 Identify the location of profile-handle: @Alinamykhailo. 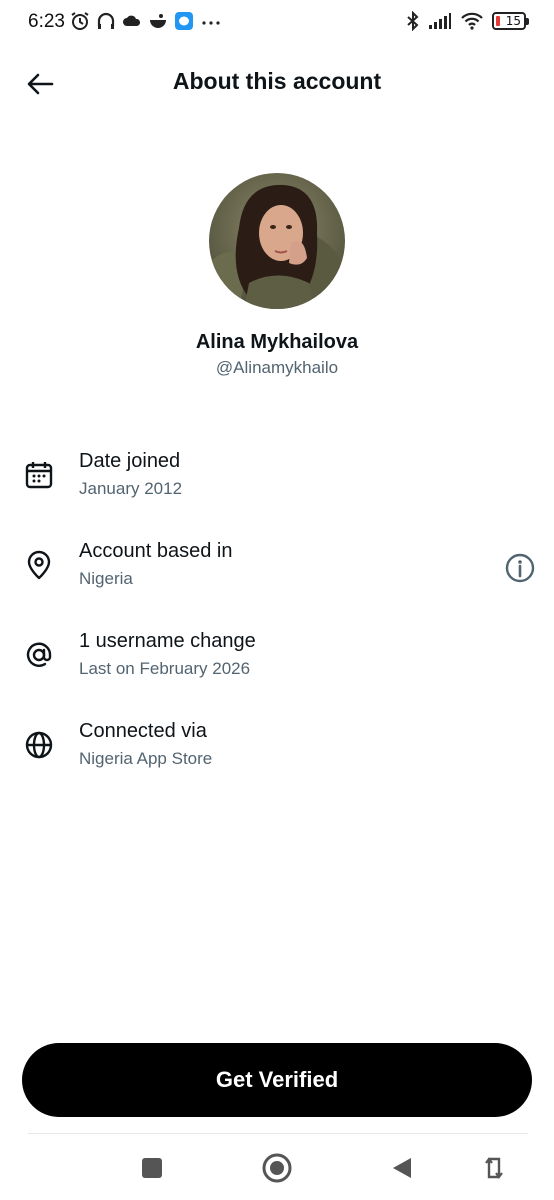
(277, 367).